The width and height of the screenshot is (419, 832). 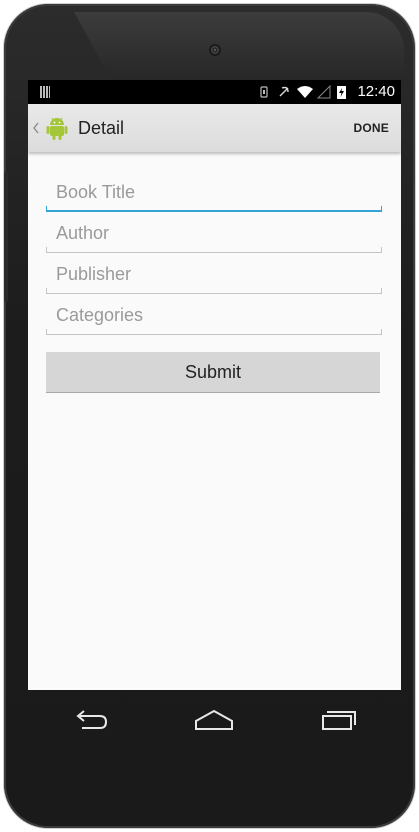 What do you see at coordinates (371, 128) in the screenshot?
I see `done-button: DONE` at bounding box center [371, 128].